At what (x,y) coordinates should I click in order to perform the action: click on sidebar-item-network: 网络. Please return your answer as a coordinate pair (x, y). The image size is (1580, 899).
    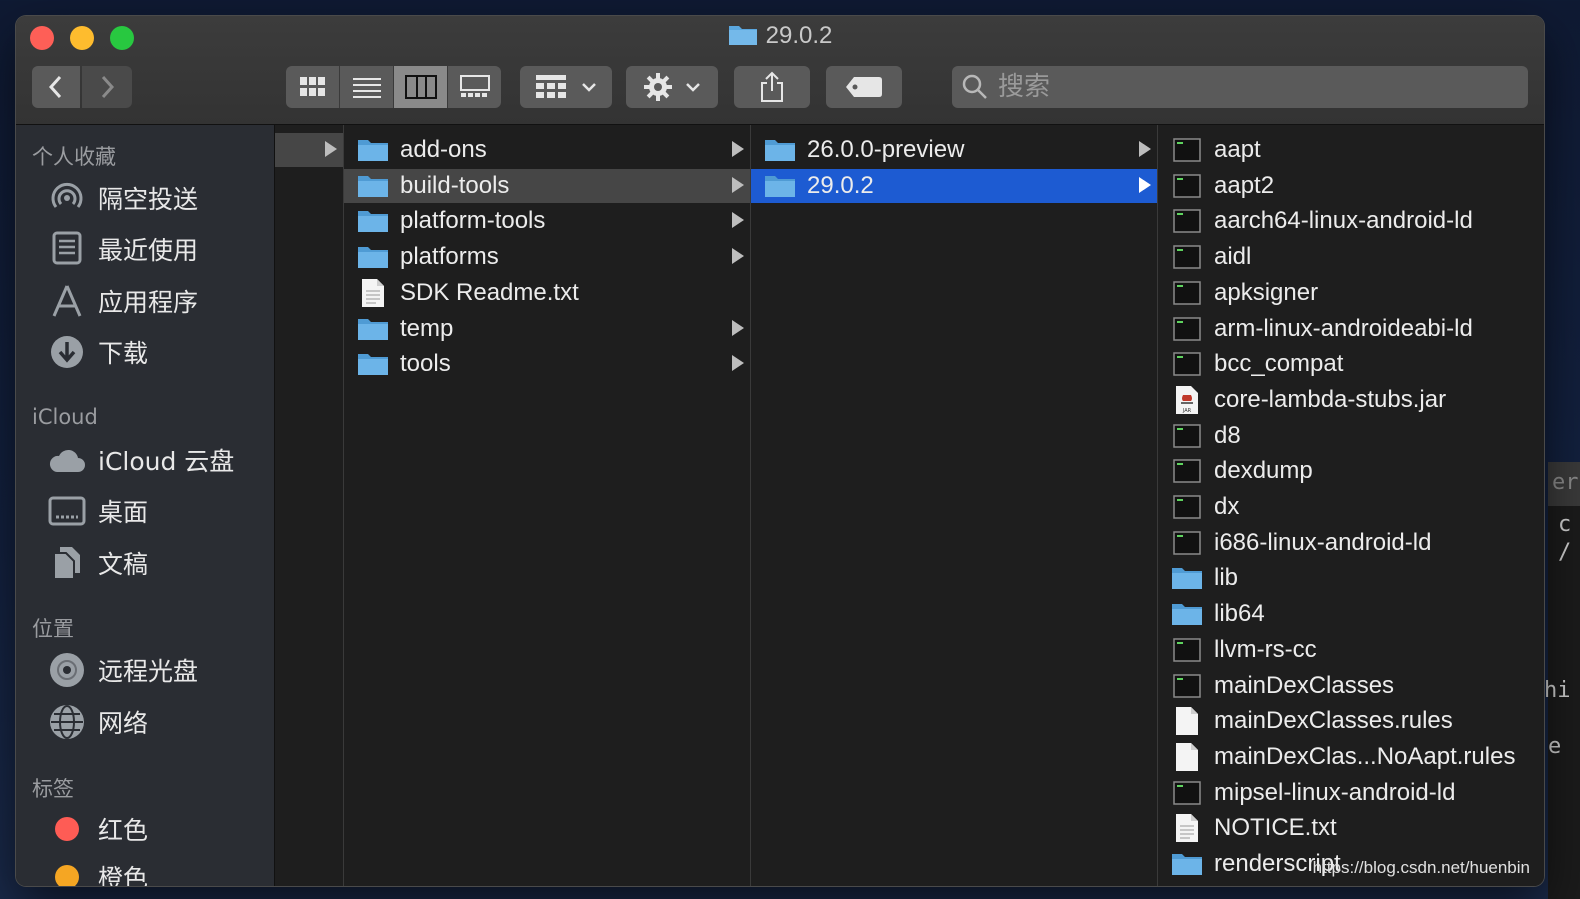
    Looking at the image, I should click on (98, 722).